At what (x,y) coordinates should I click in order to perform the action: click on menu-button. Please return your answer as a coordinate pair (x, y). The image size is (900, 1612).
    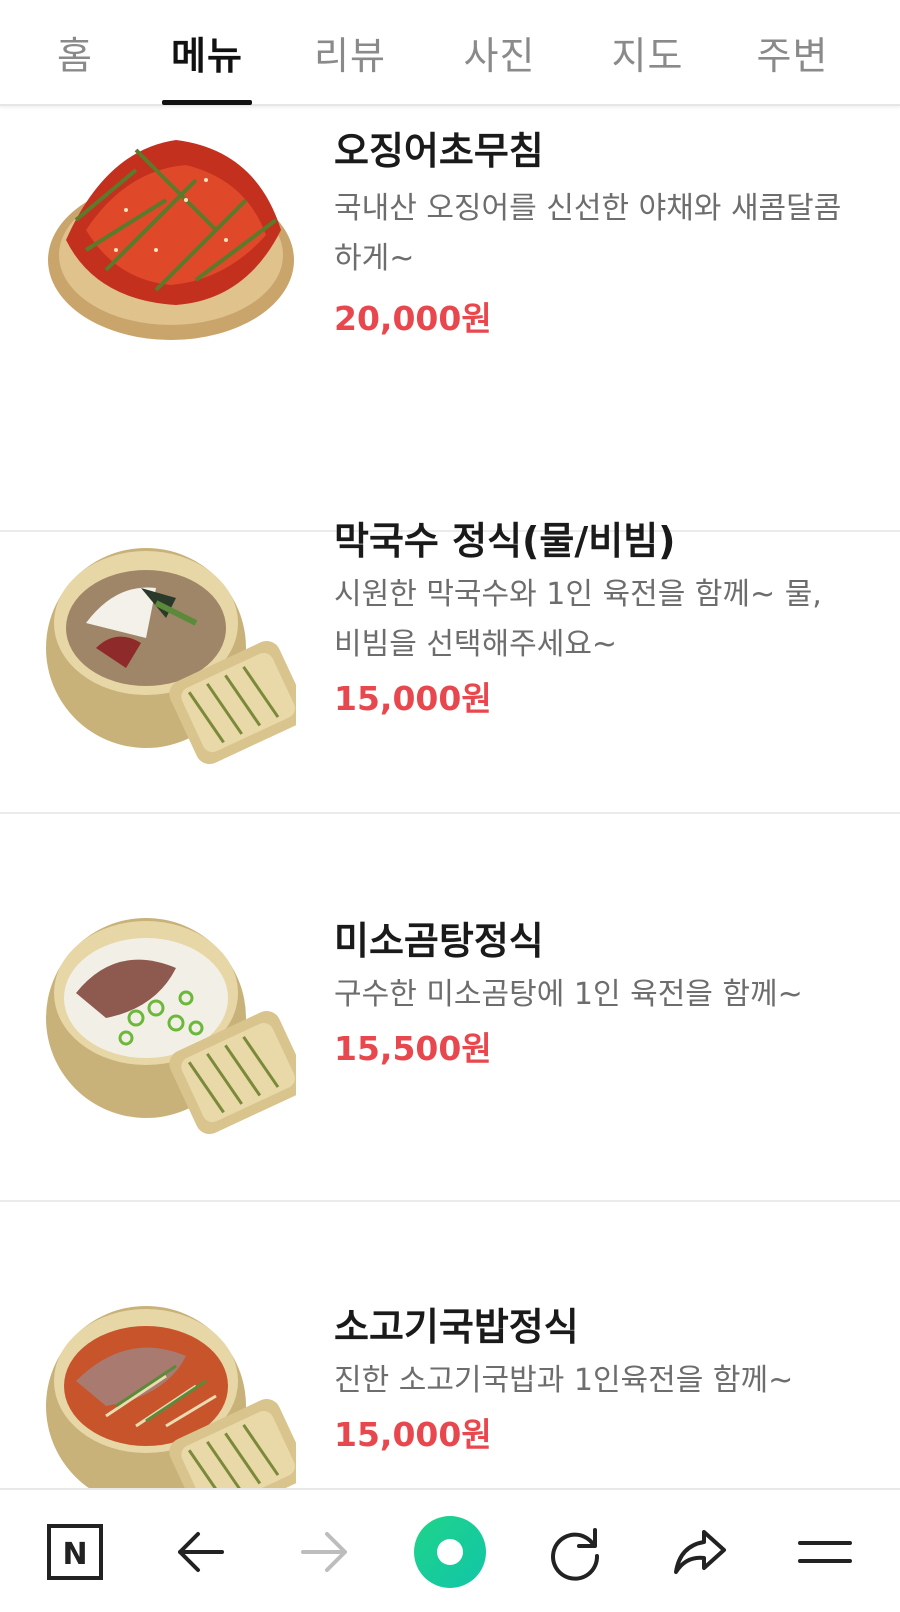
    Looking at the image, I should click on (825, 1552).